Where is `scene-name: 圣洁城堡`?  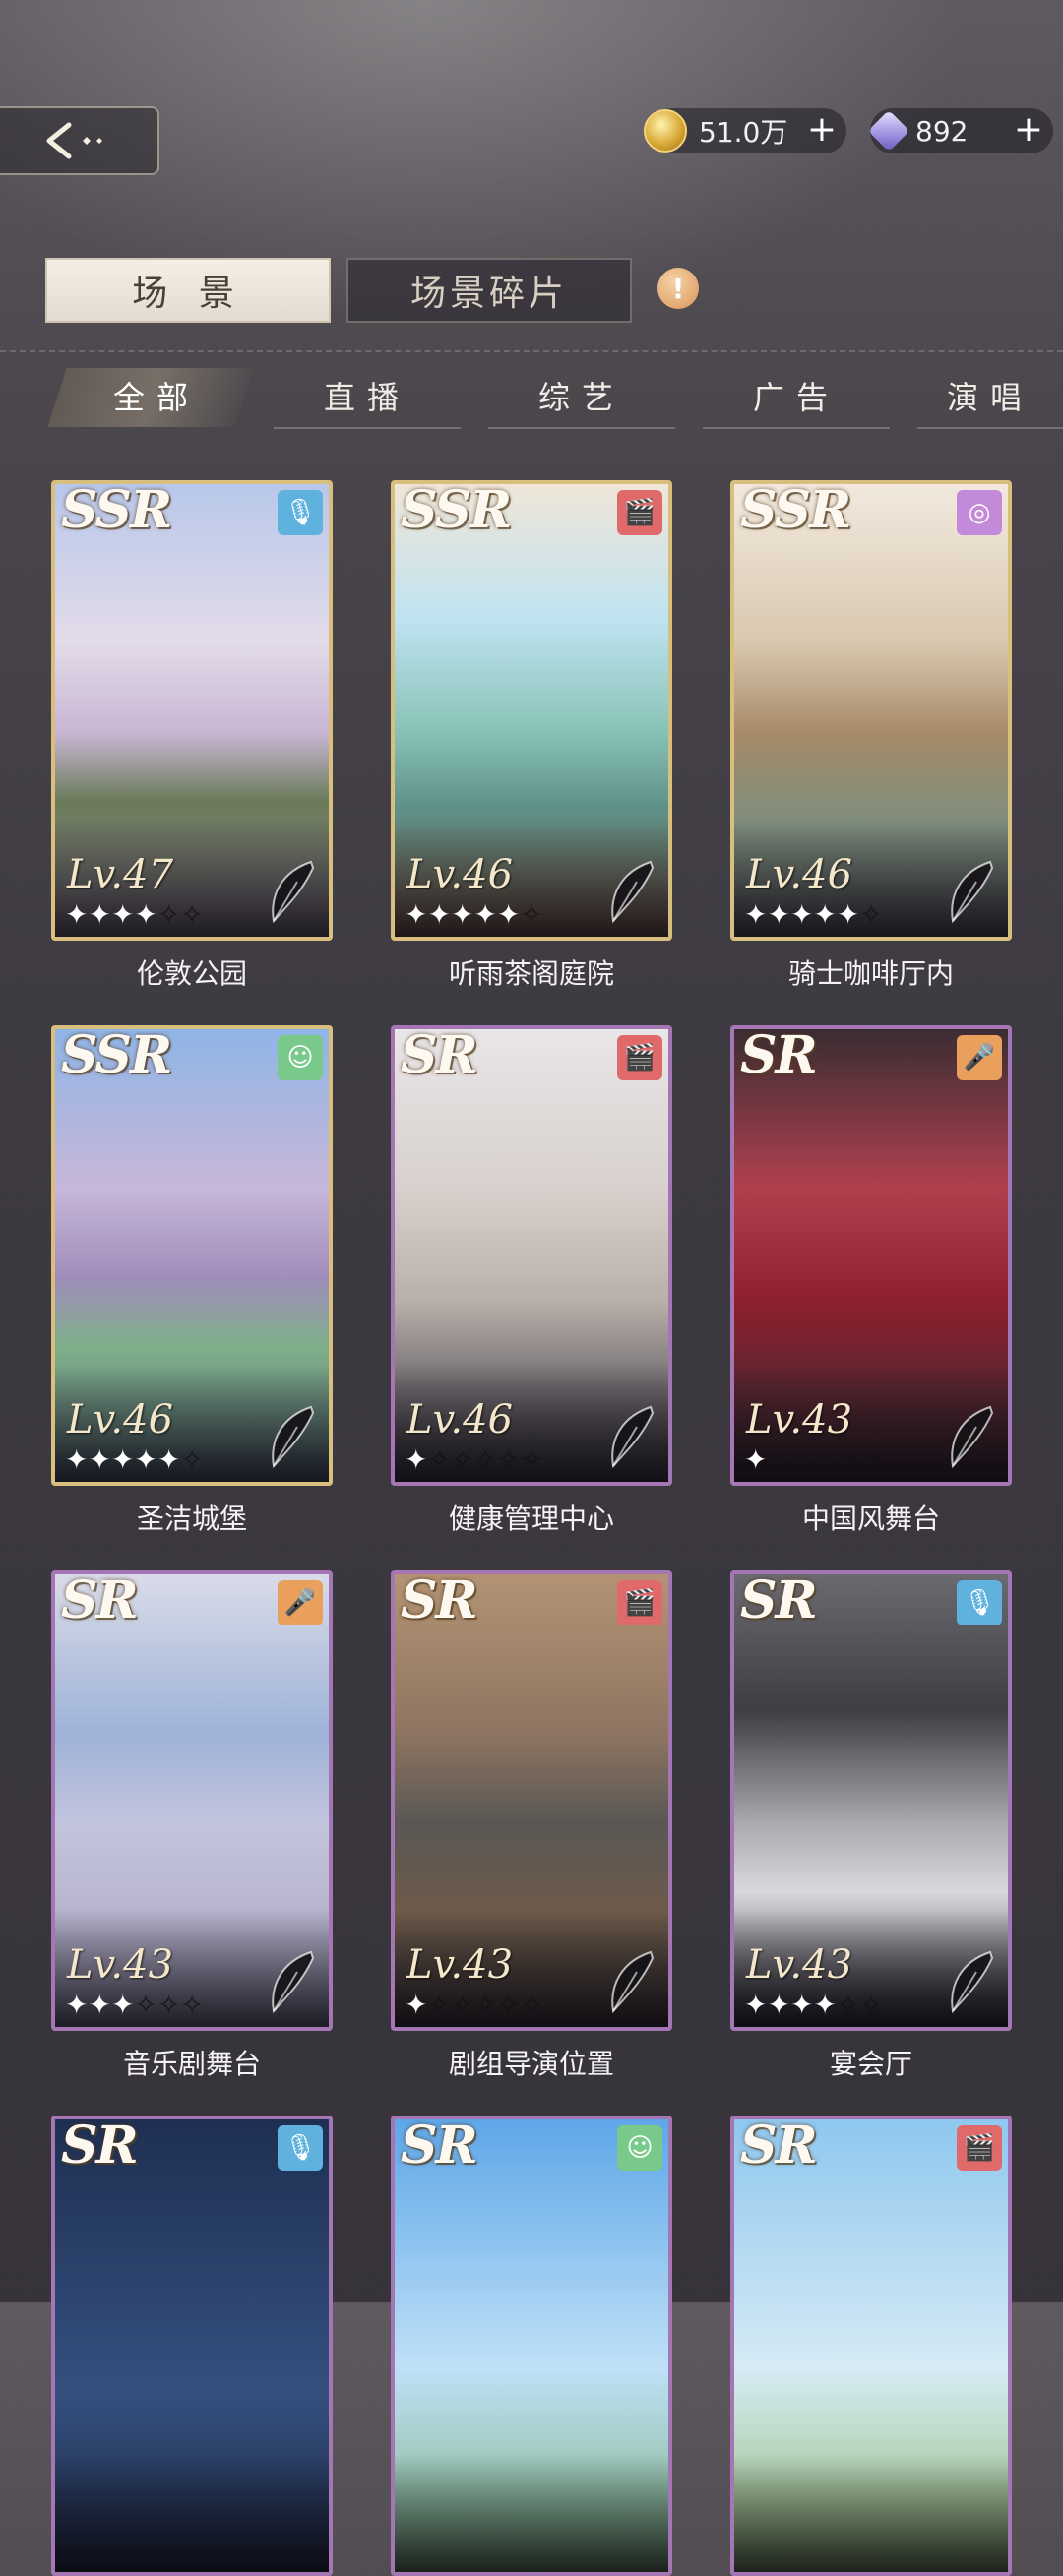
scene-name: 圣洁城堡 is located at coordinates (191, 1519).